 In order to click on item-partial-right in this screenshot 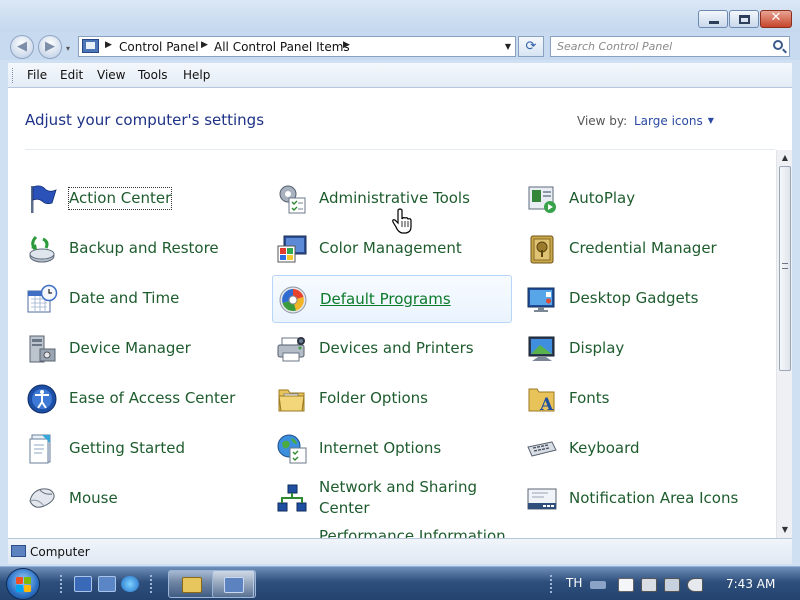, I will do `click(642, 531)`.